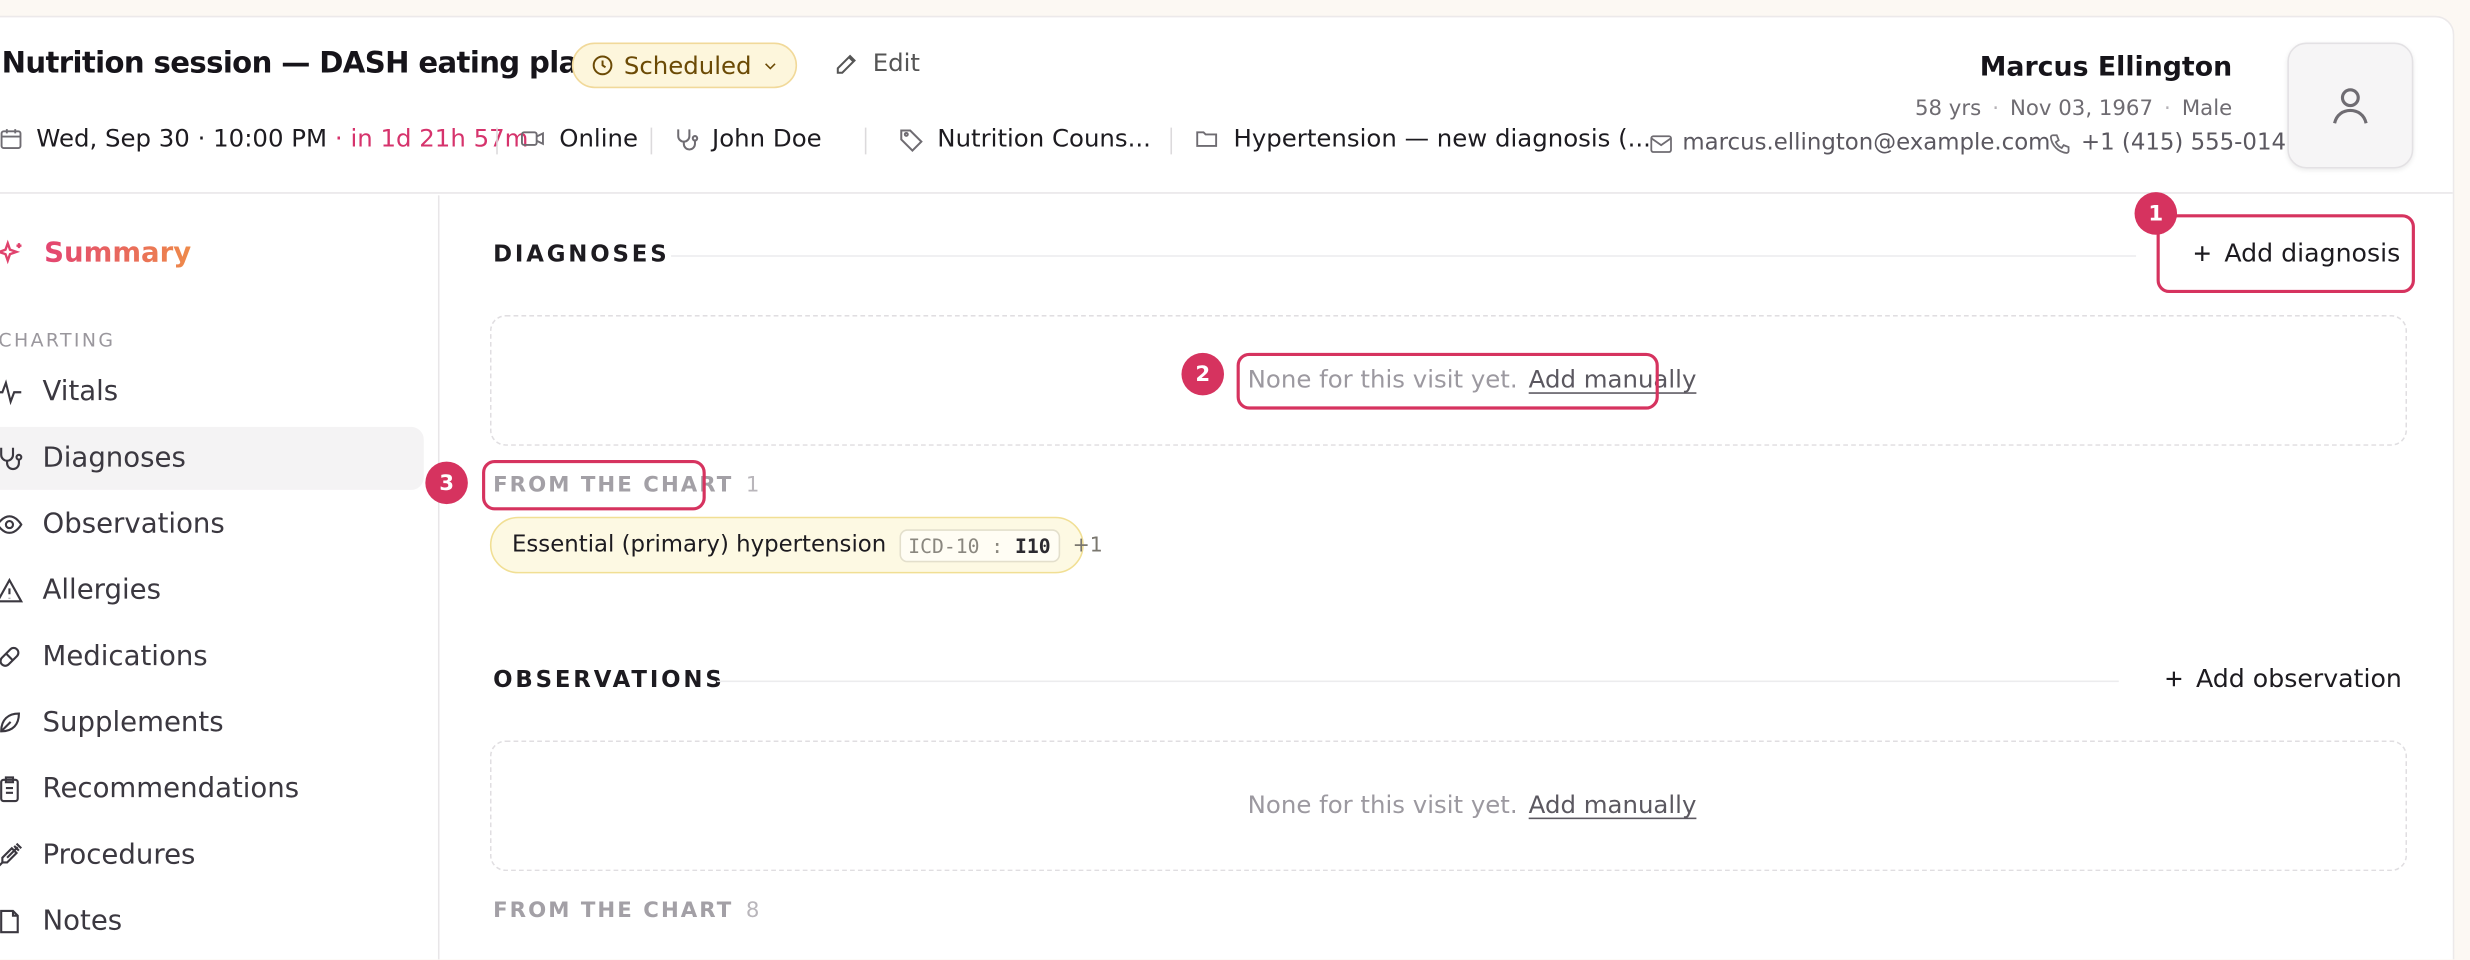 This screenshot has width=2470, height=960. I want to click on add-observation-label: Add observation, so click(2298, 678).